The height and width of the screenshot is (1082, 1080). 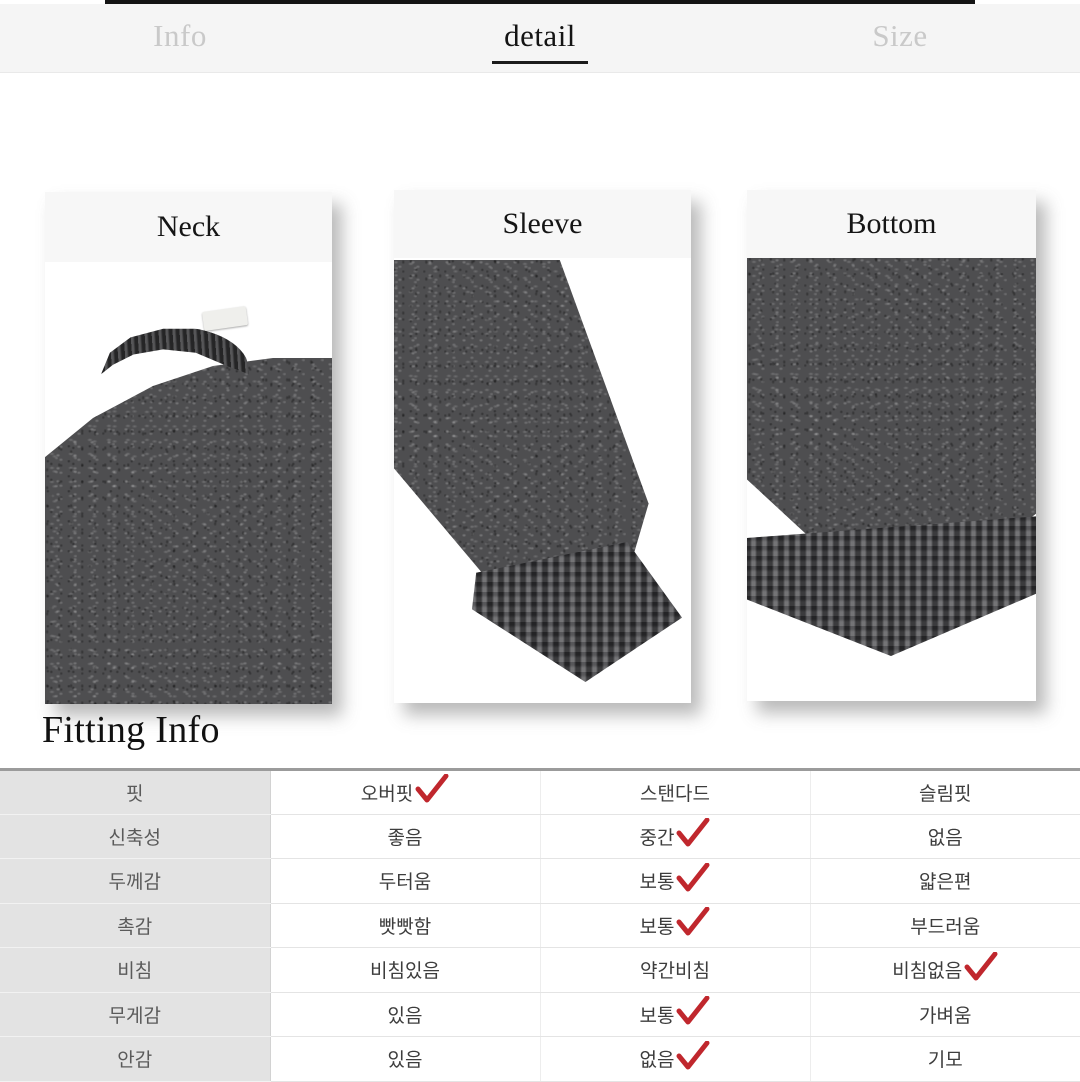 What do you see at coordinates (900, 38) in the screenshot?
I see `tab-size: Size` at bounding box center [900, 38].